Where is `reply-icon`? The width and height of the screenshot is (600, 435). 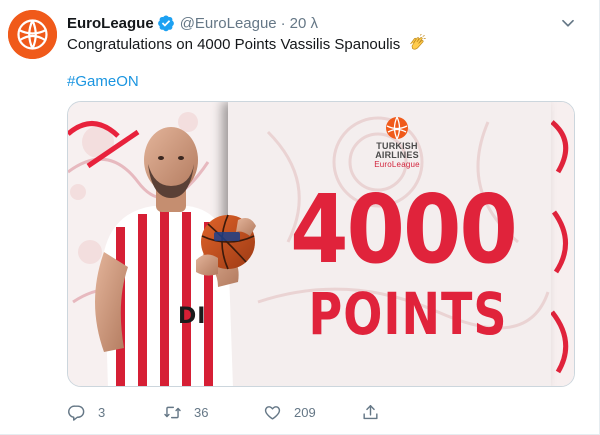
reply-icon is located at coordinates (76, 412).